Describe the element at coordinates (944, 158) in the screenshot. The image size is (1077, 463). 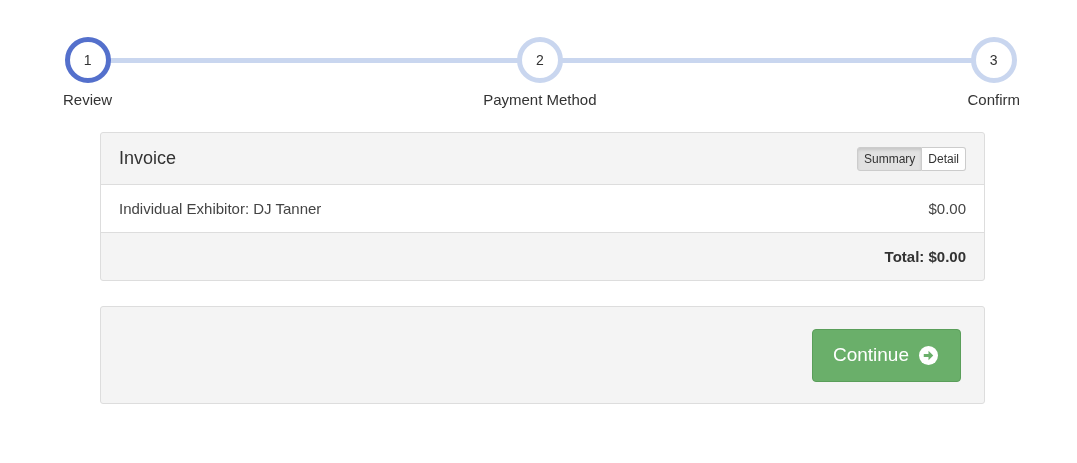
I see `view-toggle-button: Detail` at that location.